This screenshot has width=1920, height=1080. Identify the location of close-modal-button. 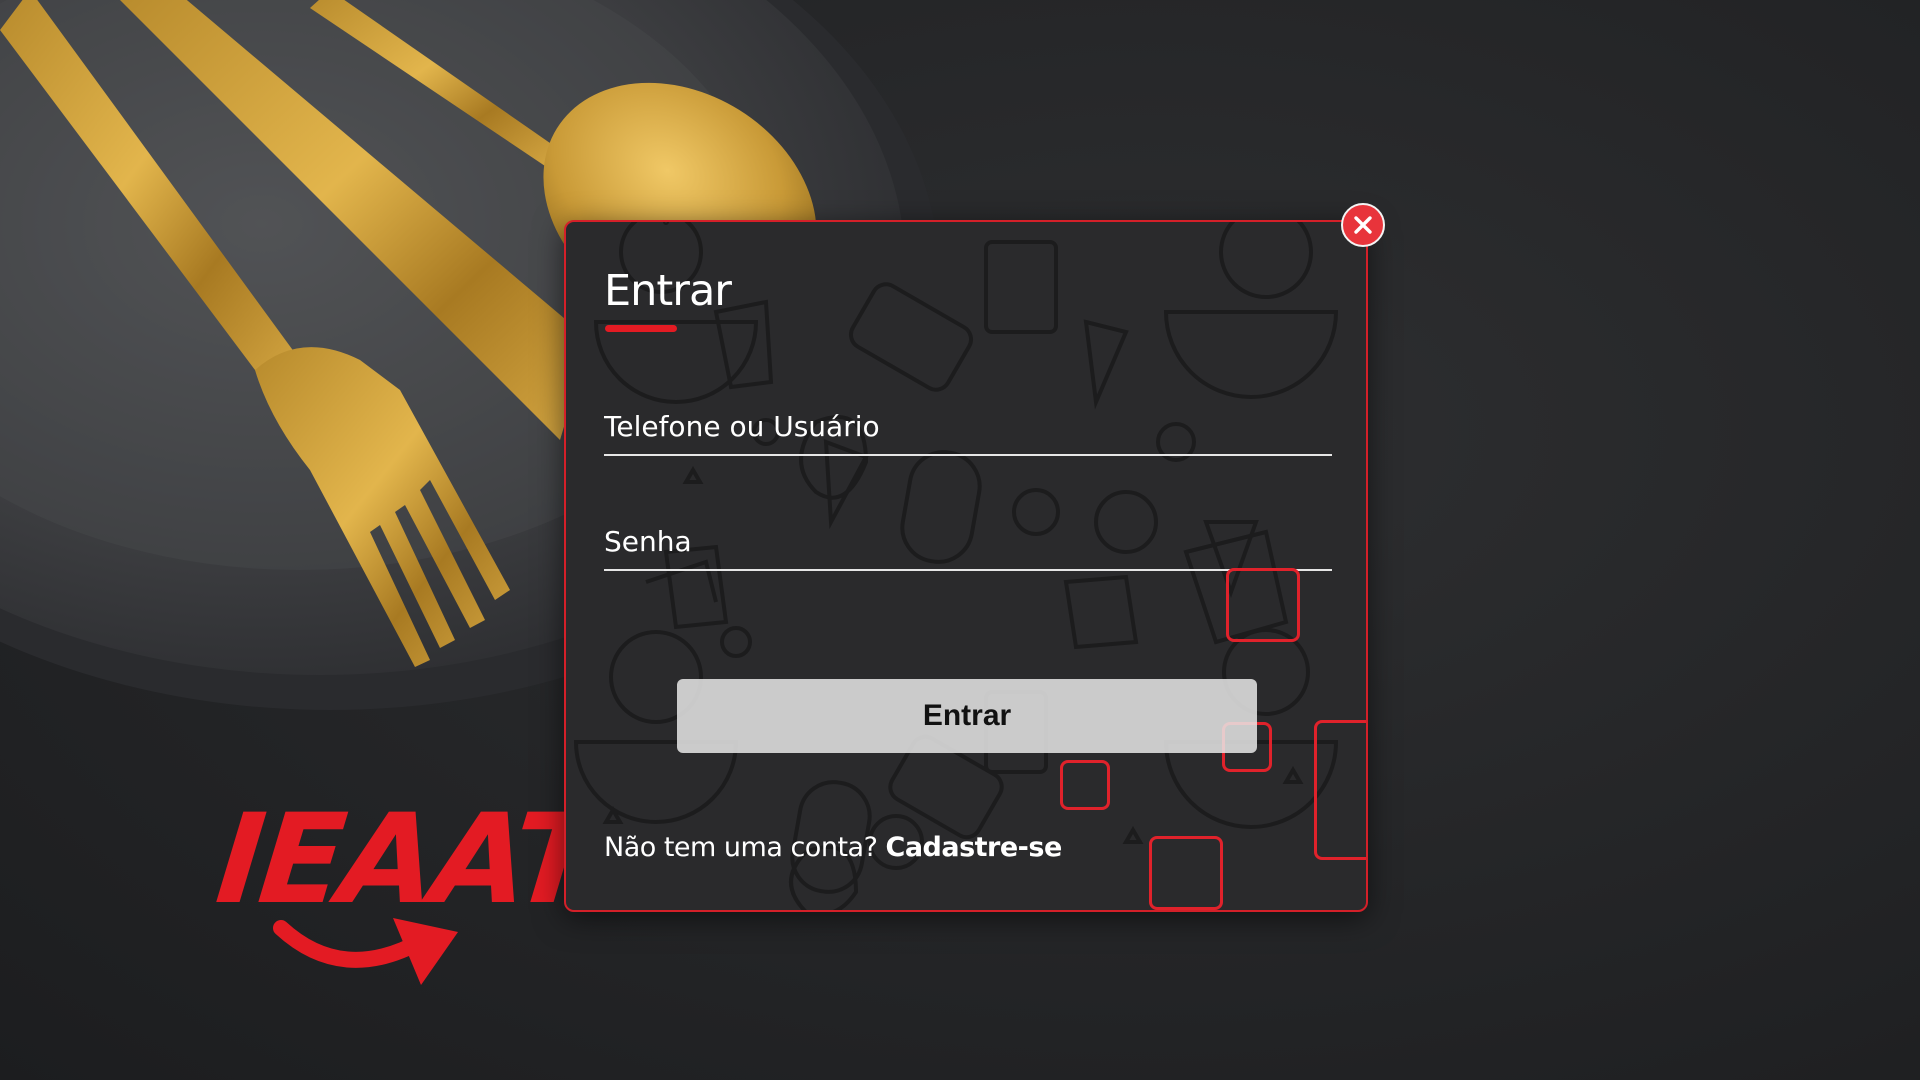
(1363, 225).